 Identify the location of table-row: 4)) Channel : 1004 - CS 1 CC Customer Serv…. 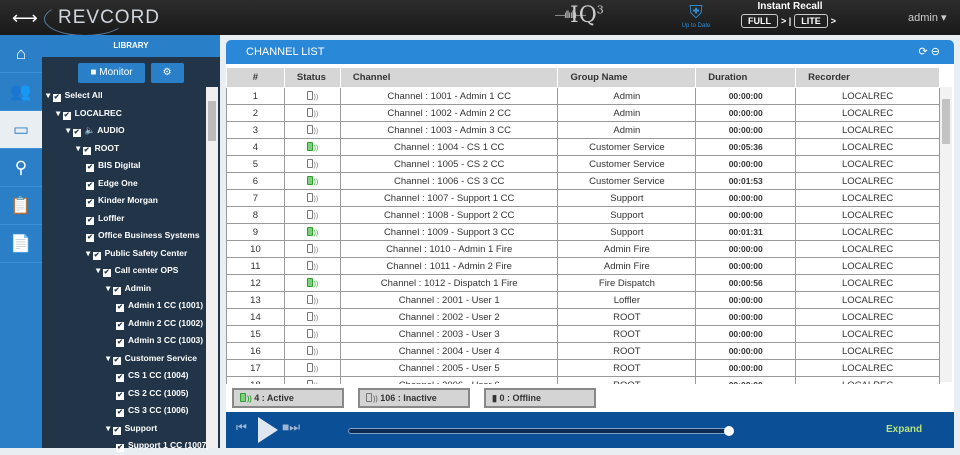
(583, 147).